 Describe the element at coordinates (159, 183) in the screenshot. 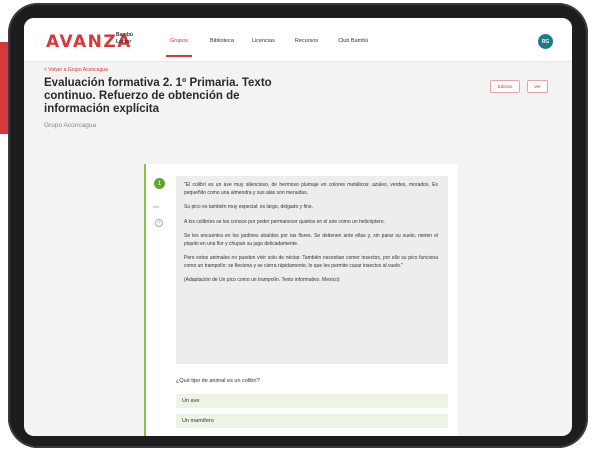

I see `question-number-badge: 1` at that location.